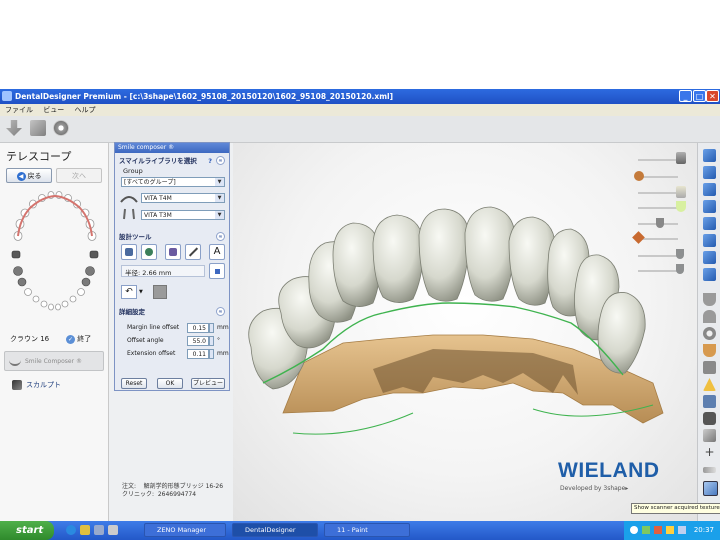 This screenshot has height=540, width=720. I want to click on menu-file: ファイル, so click(19, 110).